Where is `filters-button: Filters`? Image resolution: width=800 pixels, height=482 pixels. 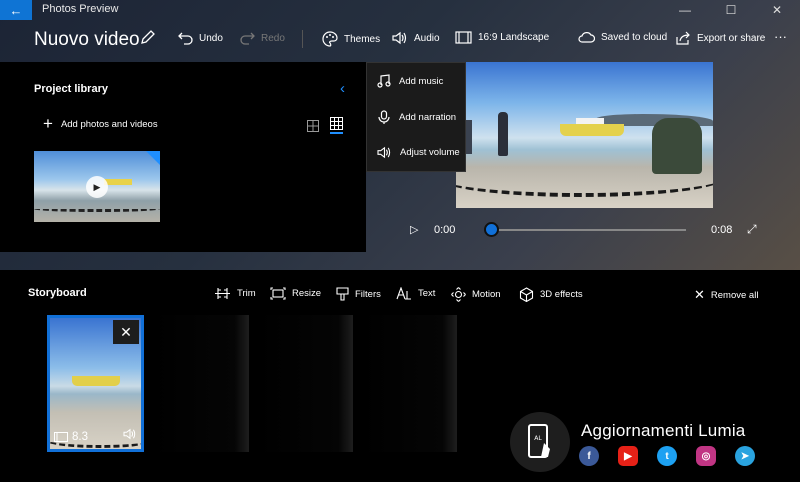 filters-button: Filters is located at coordinates (358, 294).